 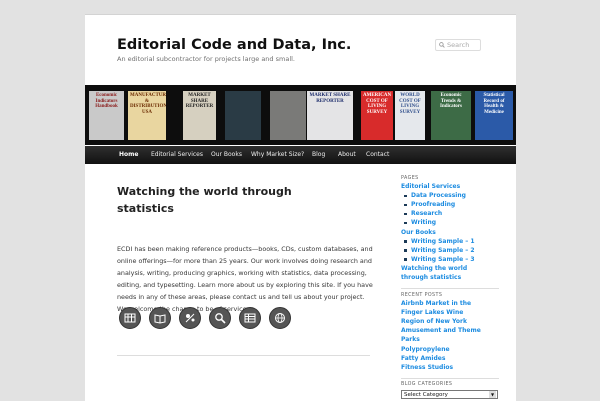 What do you see at coordinates (430, 186) in the screenshot?
I see `sidebar-page-editorial-services: Editorial Services` at bounding box center [430, 186].